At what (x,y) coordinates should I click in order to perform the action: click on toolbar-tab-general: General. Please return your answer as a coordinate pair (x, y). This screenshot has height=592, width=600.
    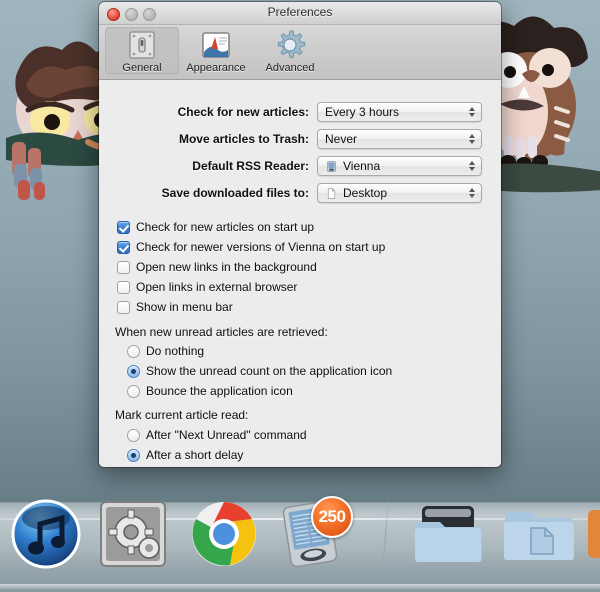
    Looking at the image, I should click on (142, 50).